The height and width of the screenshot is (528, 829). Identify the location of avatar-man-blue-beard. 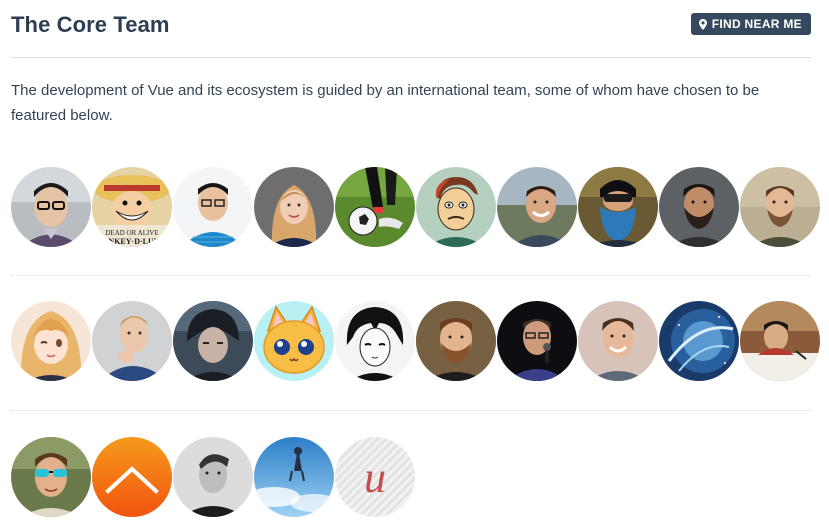
(618, 207).